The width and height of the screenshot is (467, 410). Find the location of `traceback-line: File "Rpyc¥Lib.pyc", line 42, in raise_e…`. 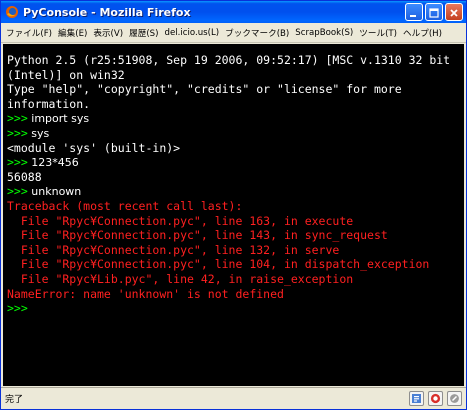

traceback-line: File "Rpyc¥Lib.pyc", line 42, in raise_e… is located at coordinates (180, 278).